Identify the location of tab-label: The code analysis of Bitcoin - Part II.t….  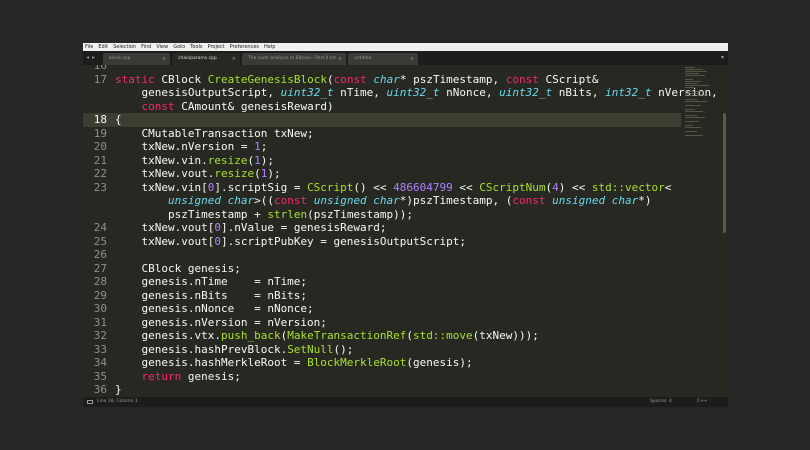
(292, 58).